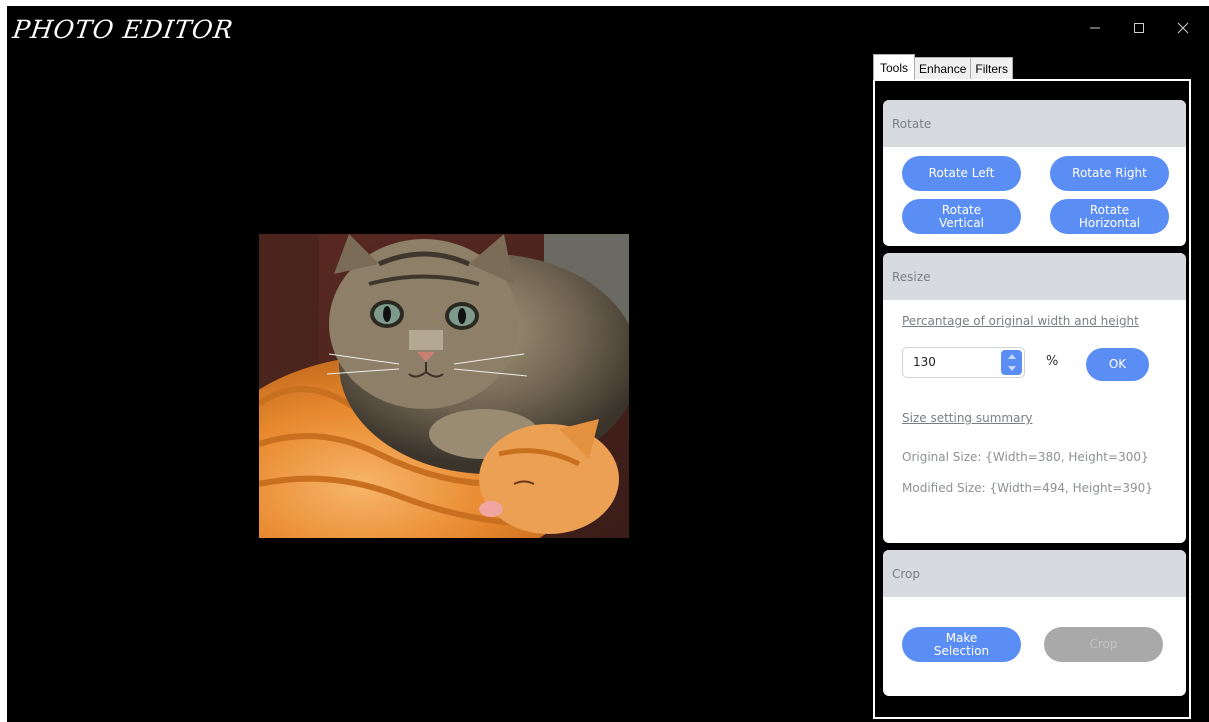  I want to click on rotate-horizontal-button: Rotate Horizontal, so click(1109, 216).